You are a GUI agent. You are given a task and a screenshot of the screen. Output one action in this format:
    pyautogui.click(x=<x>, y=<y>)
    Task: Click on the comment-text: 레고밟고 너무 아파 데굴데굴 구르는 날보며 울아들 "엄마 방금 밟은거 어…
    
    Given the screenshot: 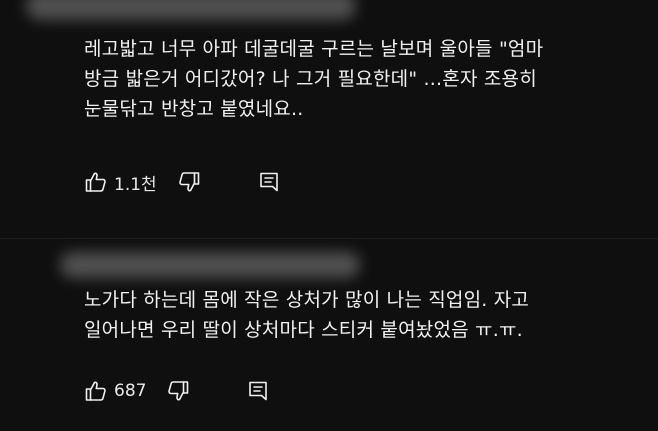 What is the action you would take?
    pyautogui.click(x=314, y=79)
    